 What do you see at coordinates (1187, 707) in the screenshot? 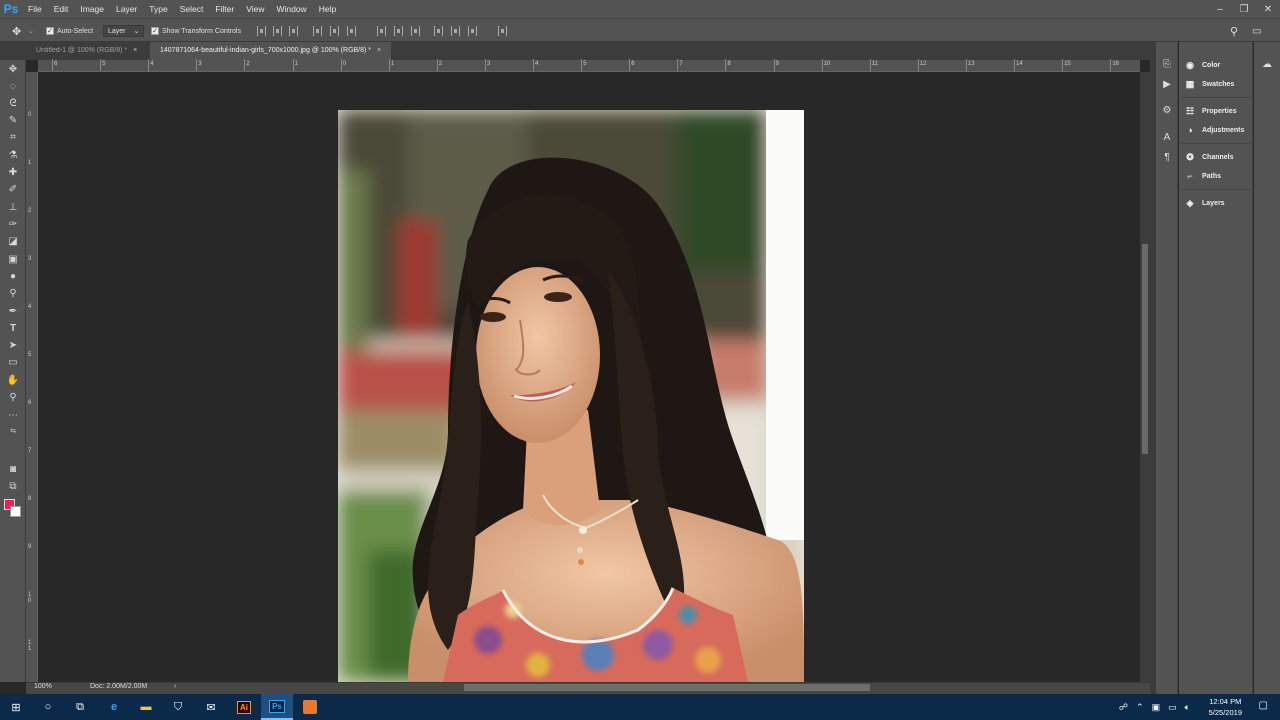
I see `volume-icon: 🔈︎` at bounding box center [1187, 707].